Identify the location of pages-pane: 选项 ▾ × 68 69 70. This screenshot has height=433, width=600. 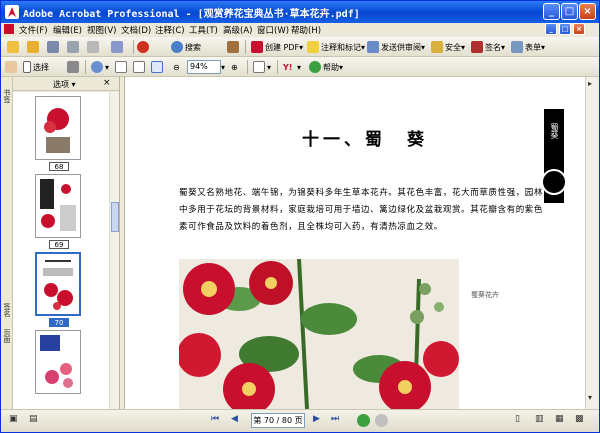
(66, 243).